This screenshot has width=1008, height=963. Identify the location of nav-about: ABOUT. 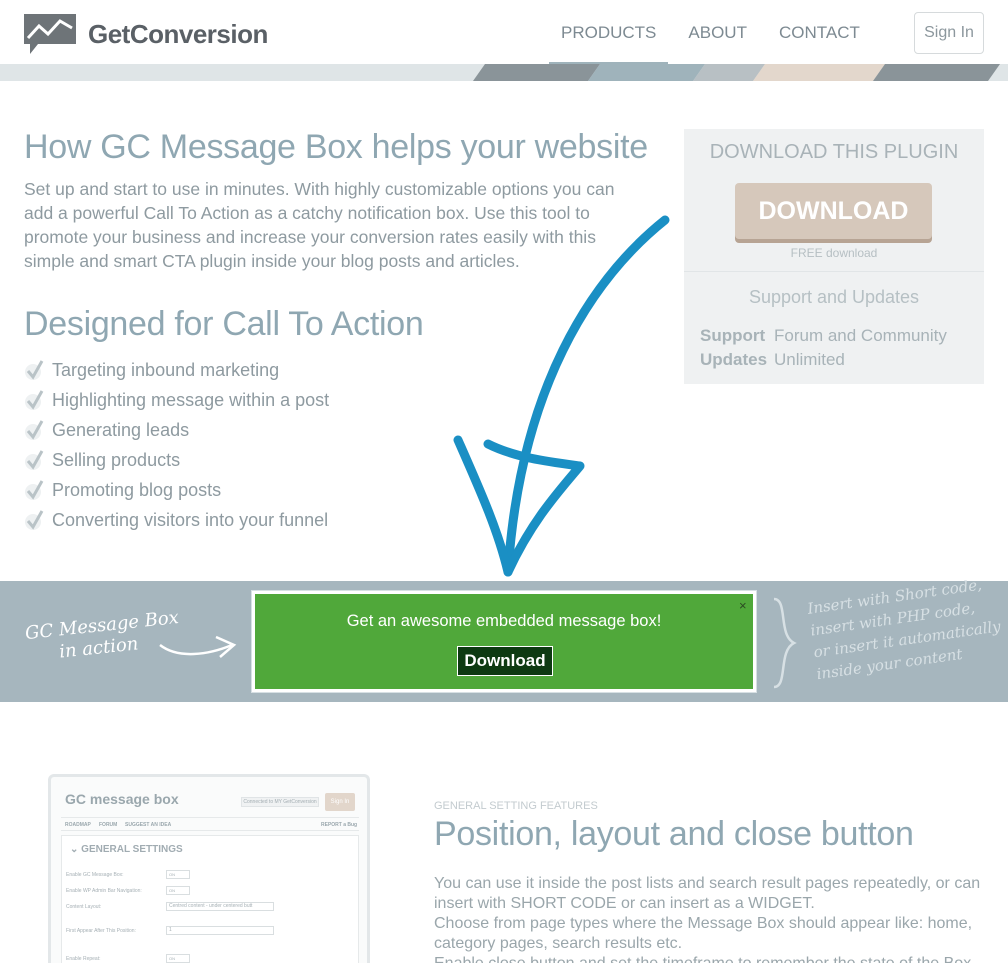
(717, 33).